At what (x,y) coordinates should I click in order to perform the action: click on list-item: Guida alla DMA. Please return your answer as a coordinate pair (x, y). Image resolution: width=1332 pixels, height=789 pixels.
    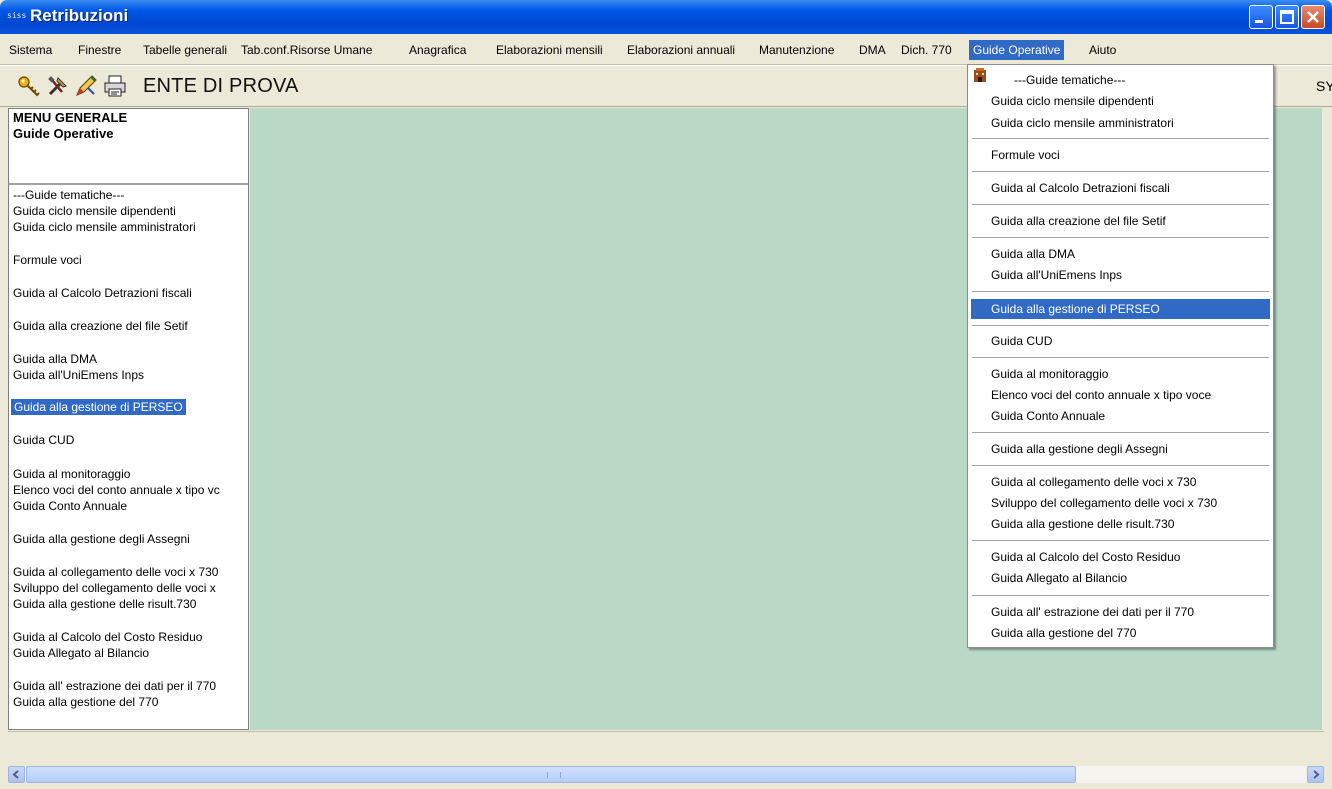
    Looking at the image, I should click on (55, 359).